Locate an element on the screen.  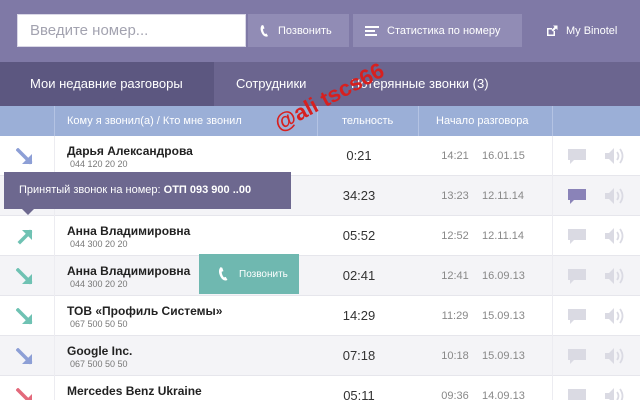
list-icon is located at coordinates (372, 30).